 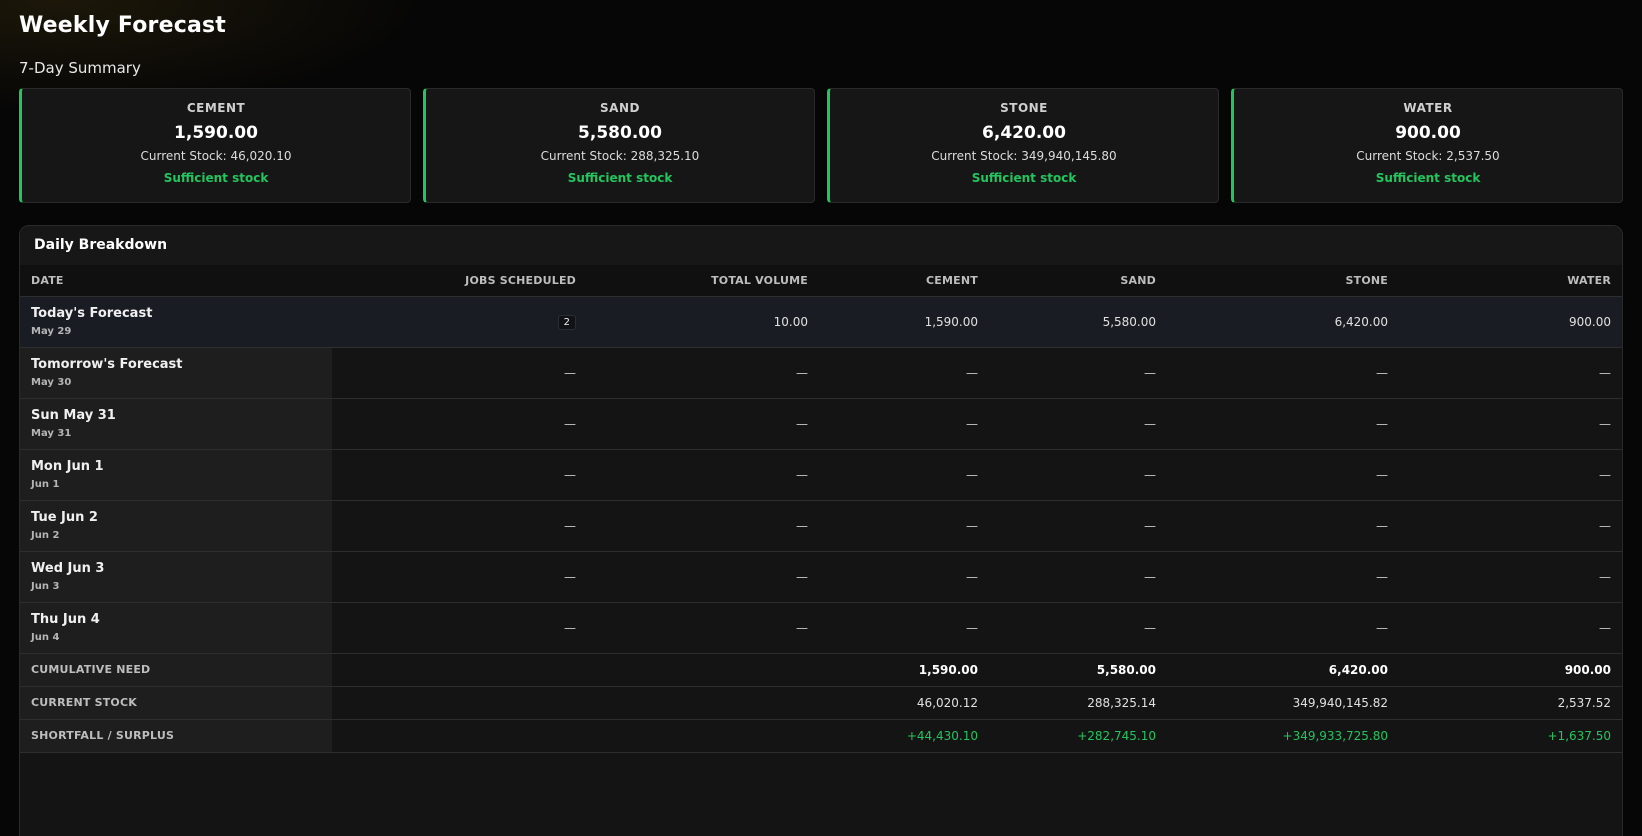 I want to click on summary-row-label: CURRENT STOCK, so click(x=176, y=703).